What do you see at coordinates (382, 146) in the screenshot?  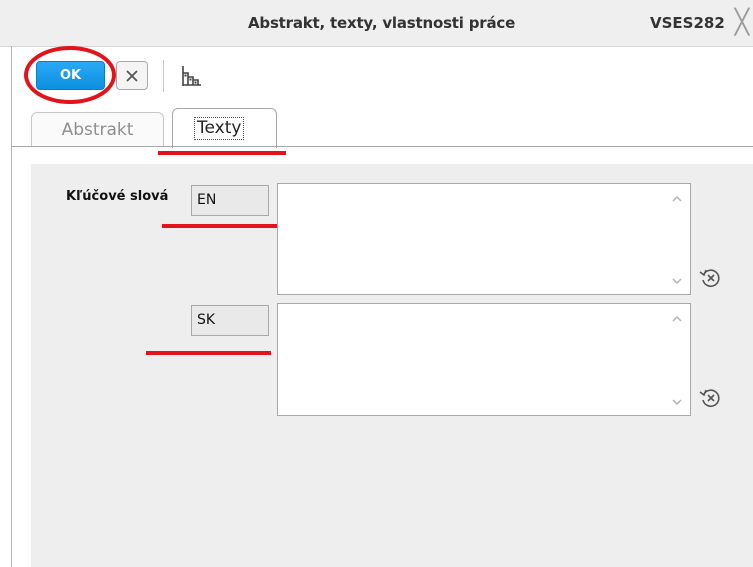 I see `tab-strip-border` at bounding box center [382, 146].